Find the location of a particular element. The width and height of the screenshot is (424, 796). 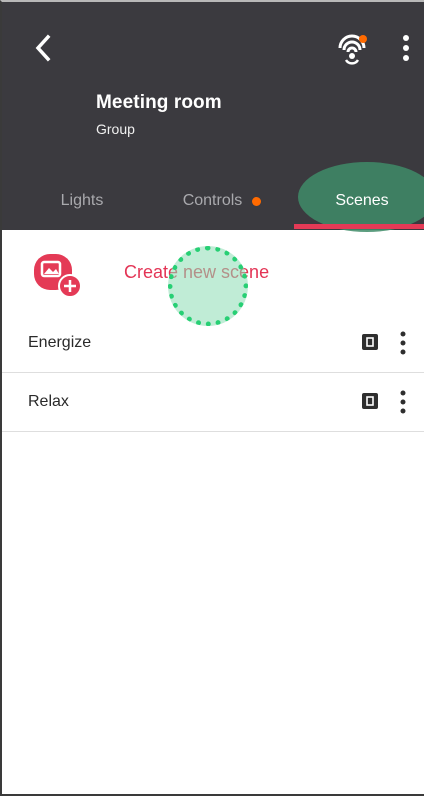

chevron-left-icon is located at coordinates (43, 48).